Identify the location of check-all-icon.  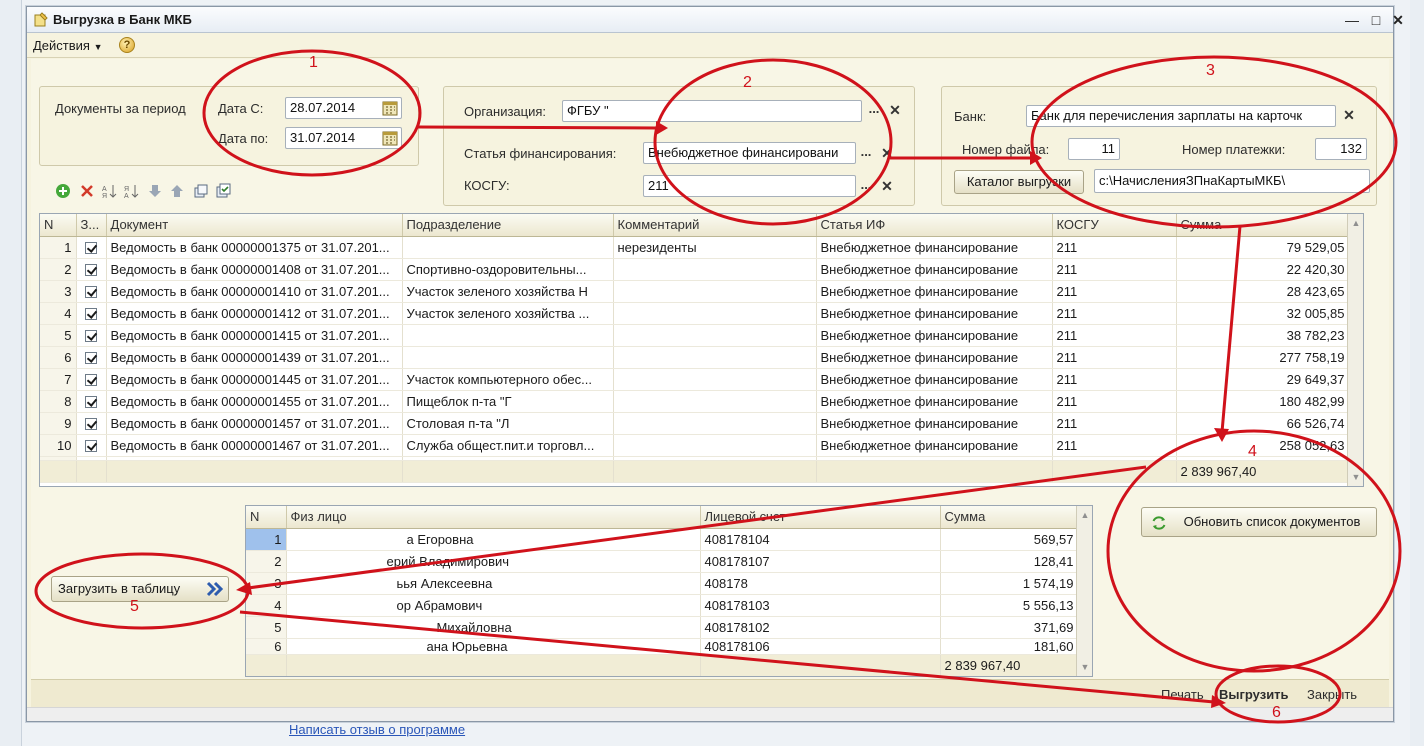
(223, 191).